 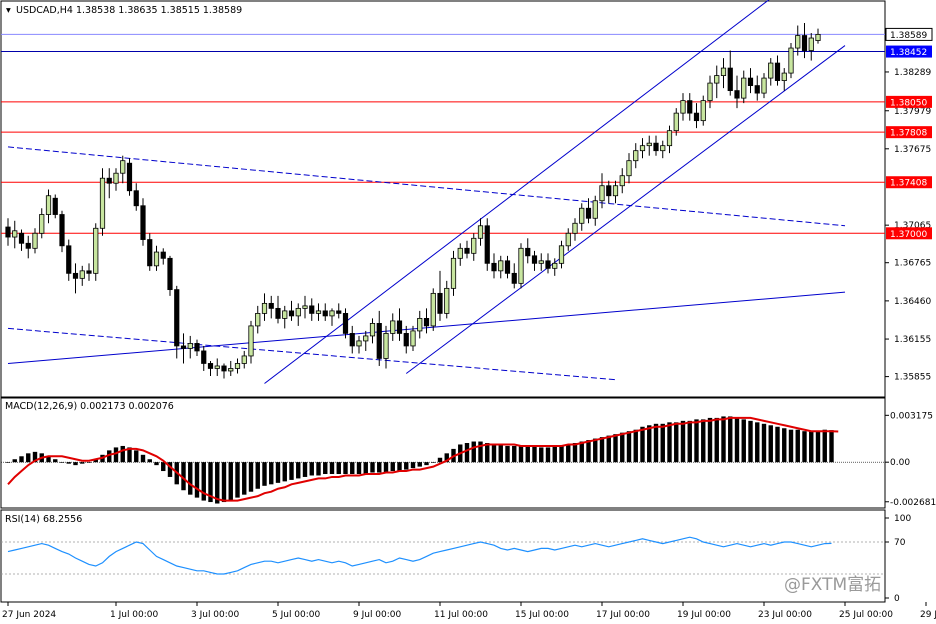 I want to click on macd-label: MACD(12,26,9) 0.002173 0.002076, so click(x=89, y=406).